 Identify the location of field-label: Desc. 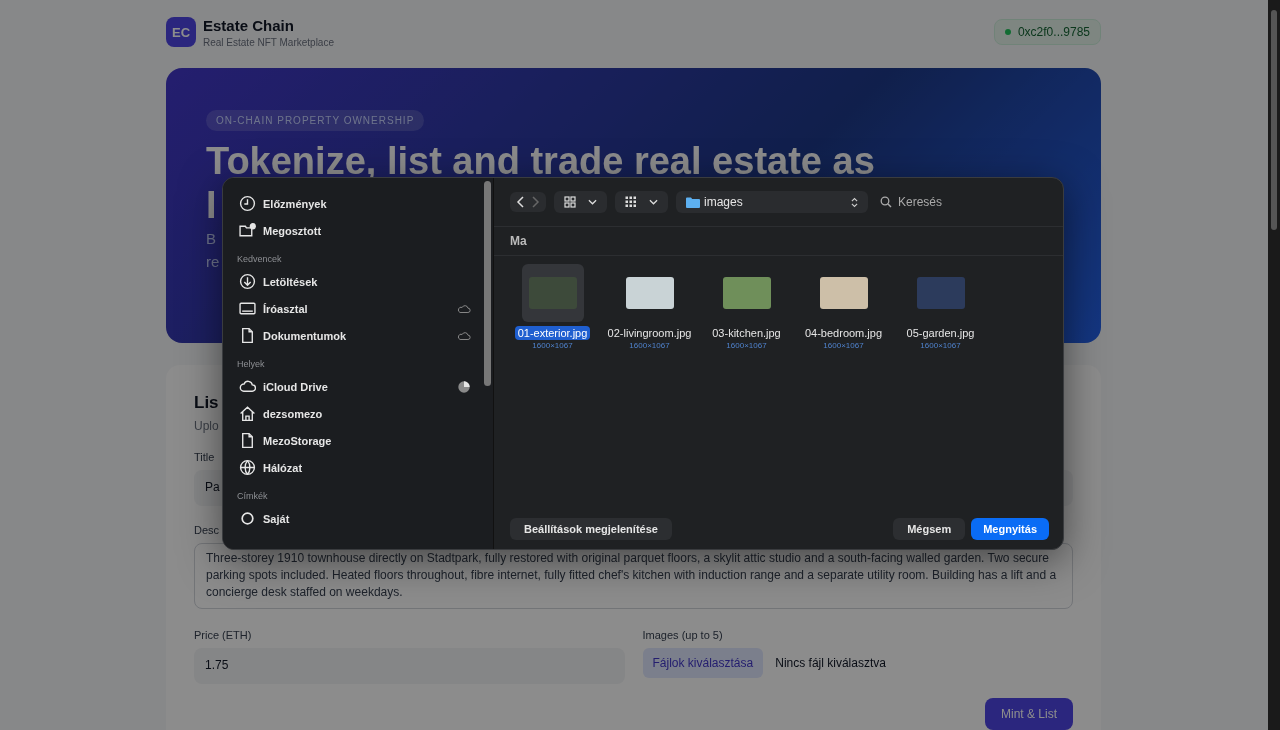
(207, 530).